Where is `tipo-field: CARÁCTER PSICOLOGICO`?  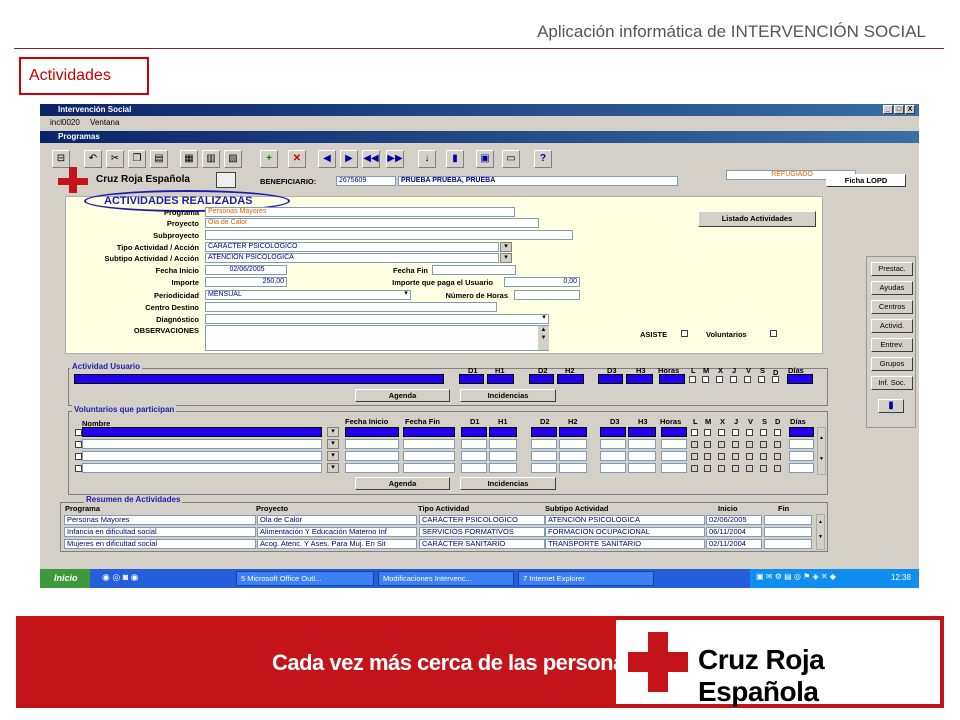 tipo-field: CARÁCTER PSICOLOGICO is located at coordinates (352, 247).